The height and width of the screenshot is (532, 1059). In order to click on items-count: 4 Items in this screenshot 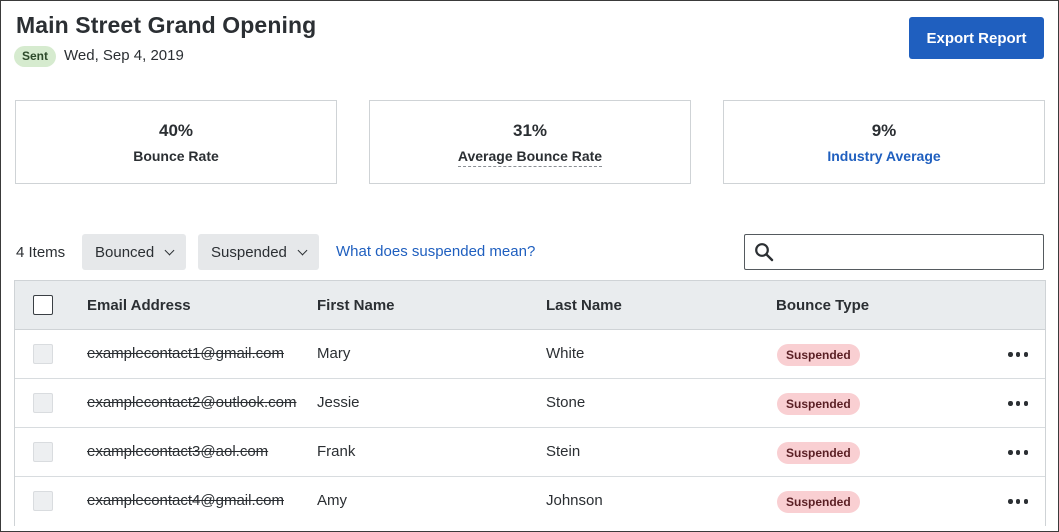, I will do `click(41, 252)`.